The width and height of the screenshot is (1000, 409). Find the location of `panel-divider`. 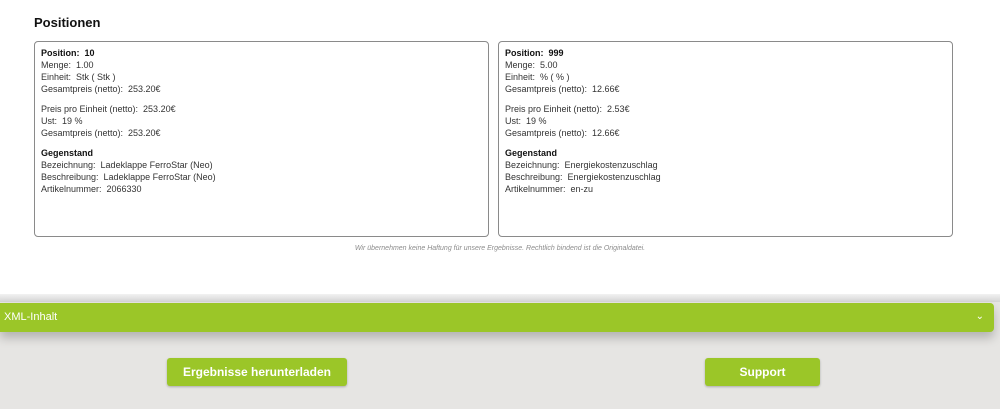

panel-divider is located at coordinates (500, 298).